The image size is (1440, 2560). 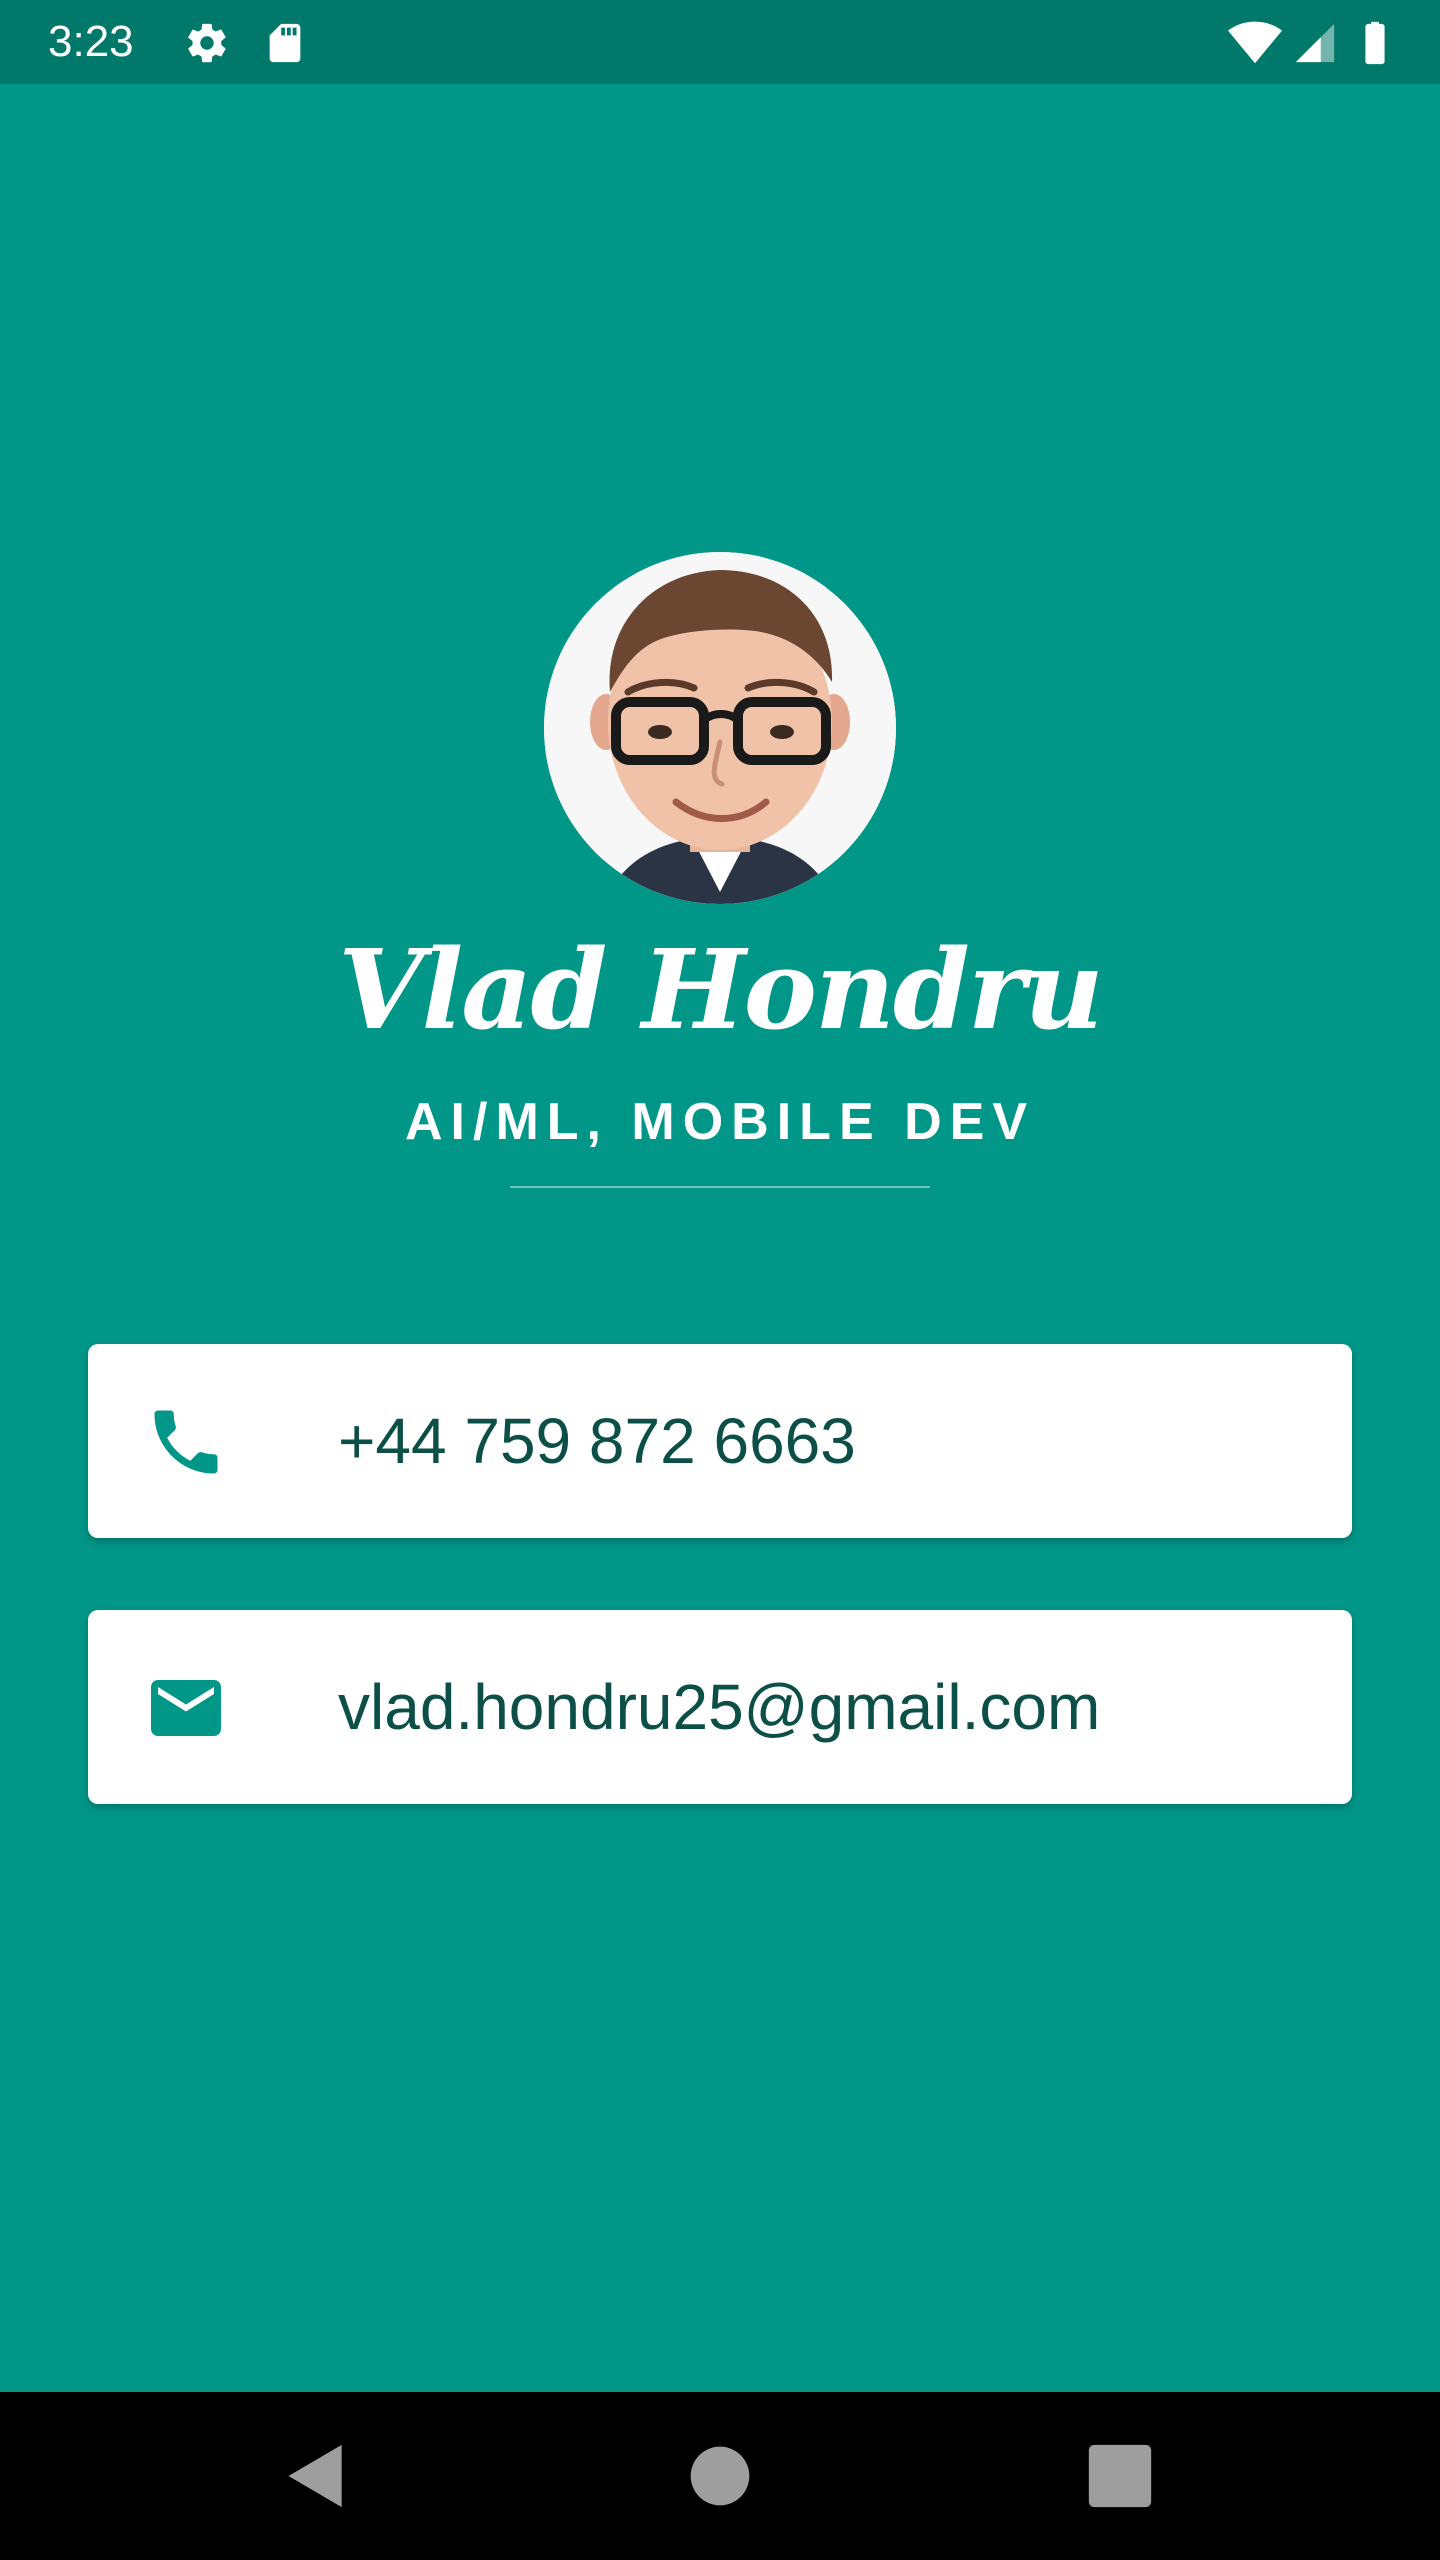 I want to click on mail-icon, so click(x=186, y=1708).